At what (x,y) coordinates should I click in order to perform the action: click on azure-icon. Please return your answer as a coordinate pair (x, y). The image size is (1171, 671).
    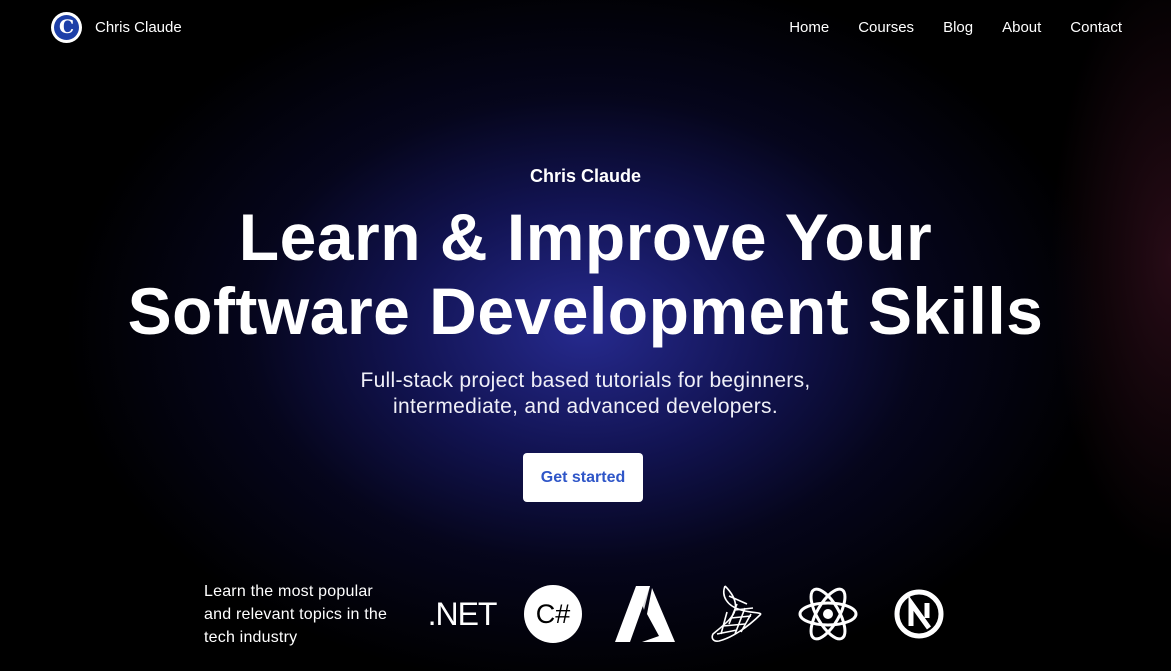
    Looking at the image, I should click on (645, 614).